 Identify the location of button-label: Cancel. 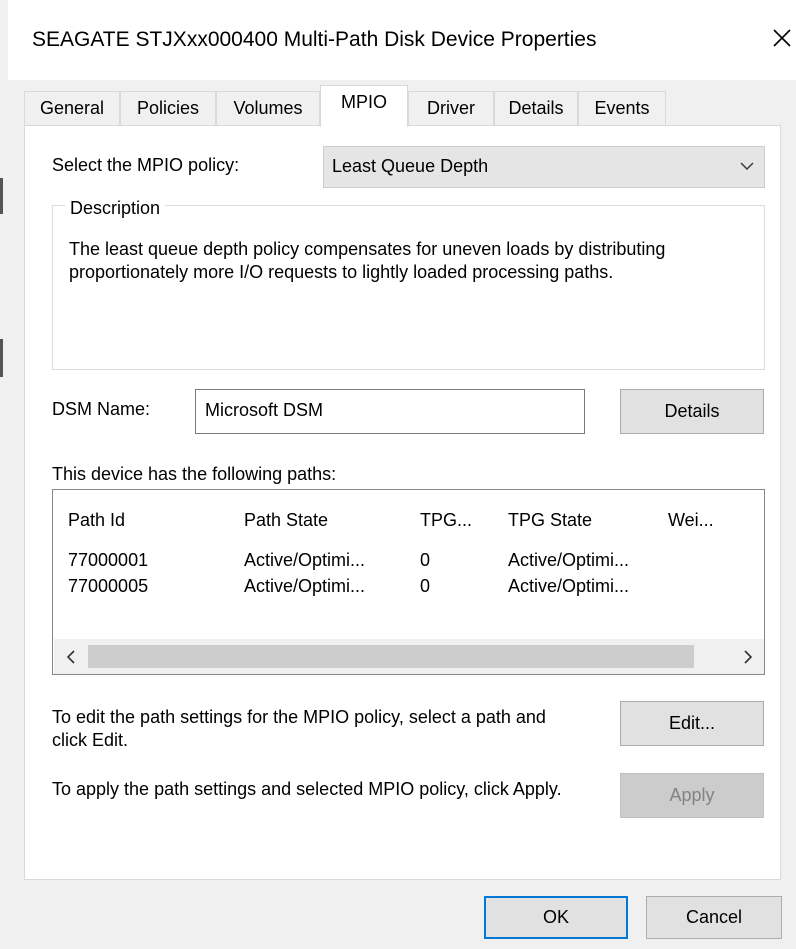
(714, 917).